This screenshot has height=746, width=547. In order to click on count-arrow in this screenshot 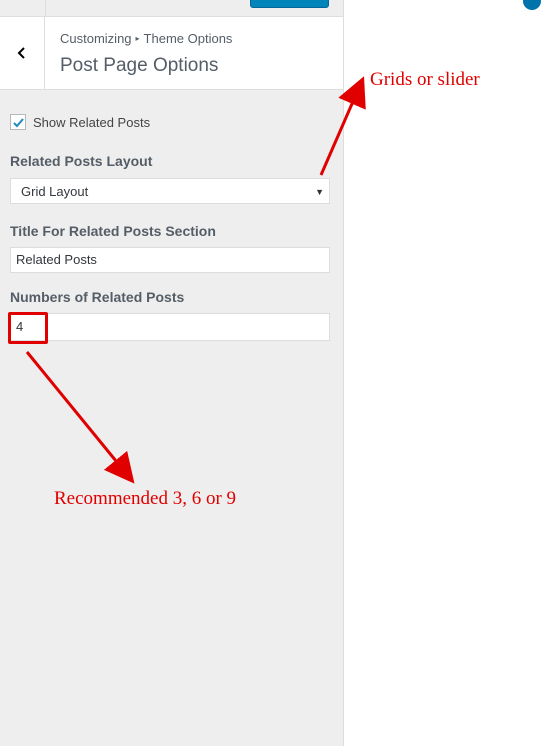, I will do `click(80, 417)`.